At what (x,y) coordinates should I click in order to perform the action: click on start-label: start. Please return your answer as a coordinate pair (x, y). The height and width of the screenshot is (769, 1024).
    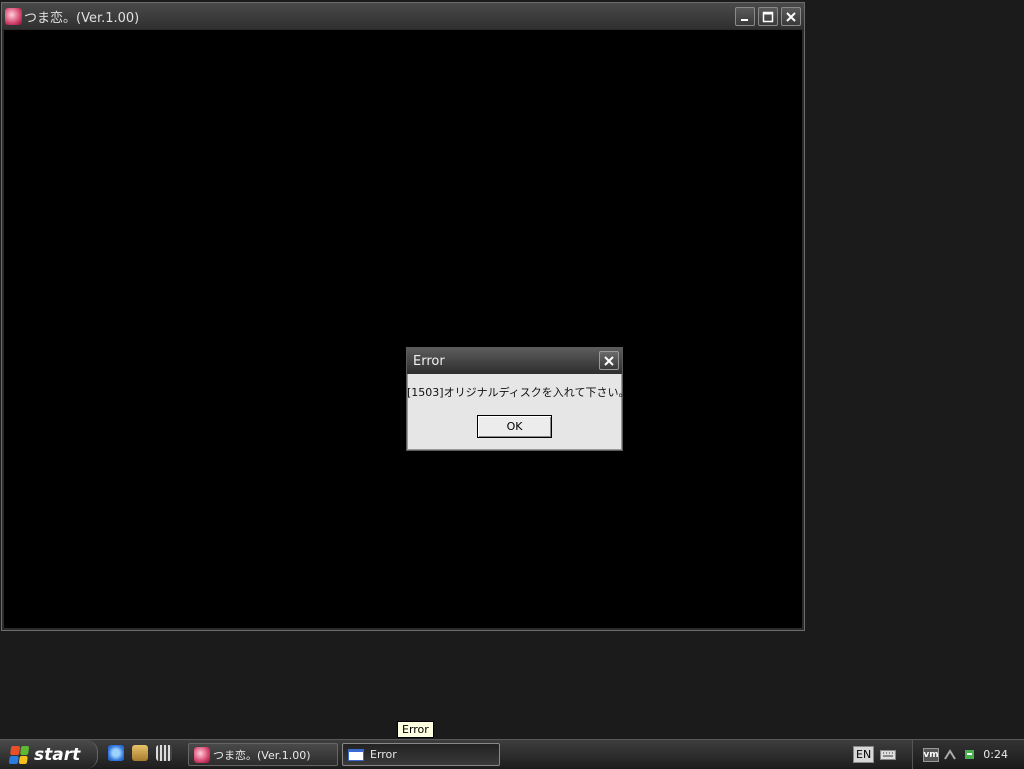
    Looking at the image, I should click on (57, 754).